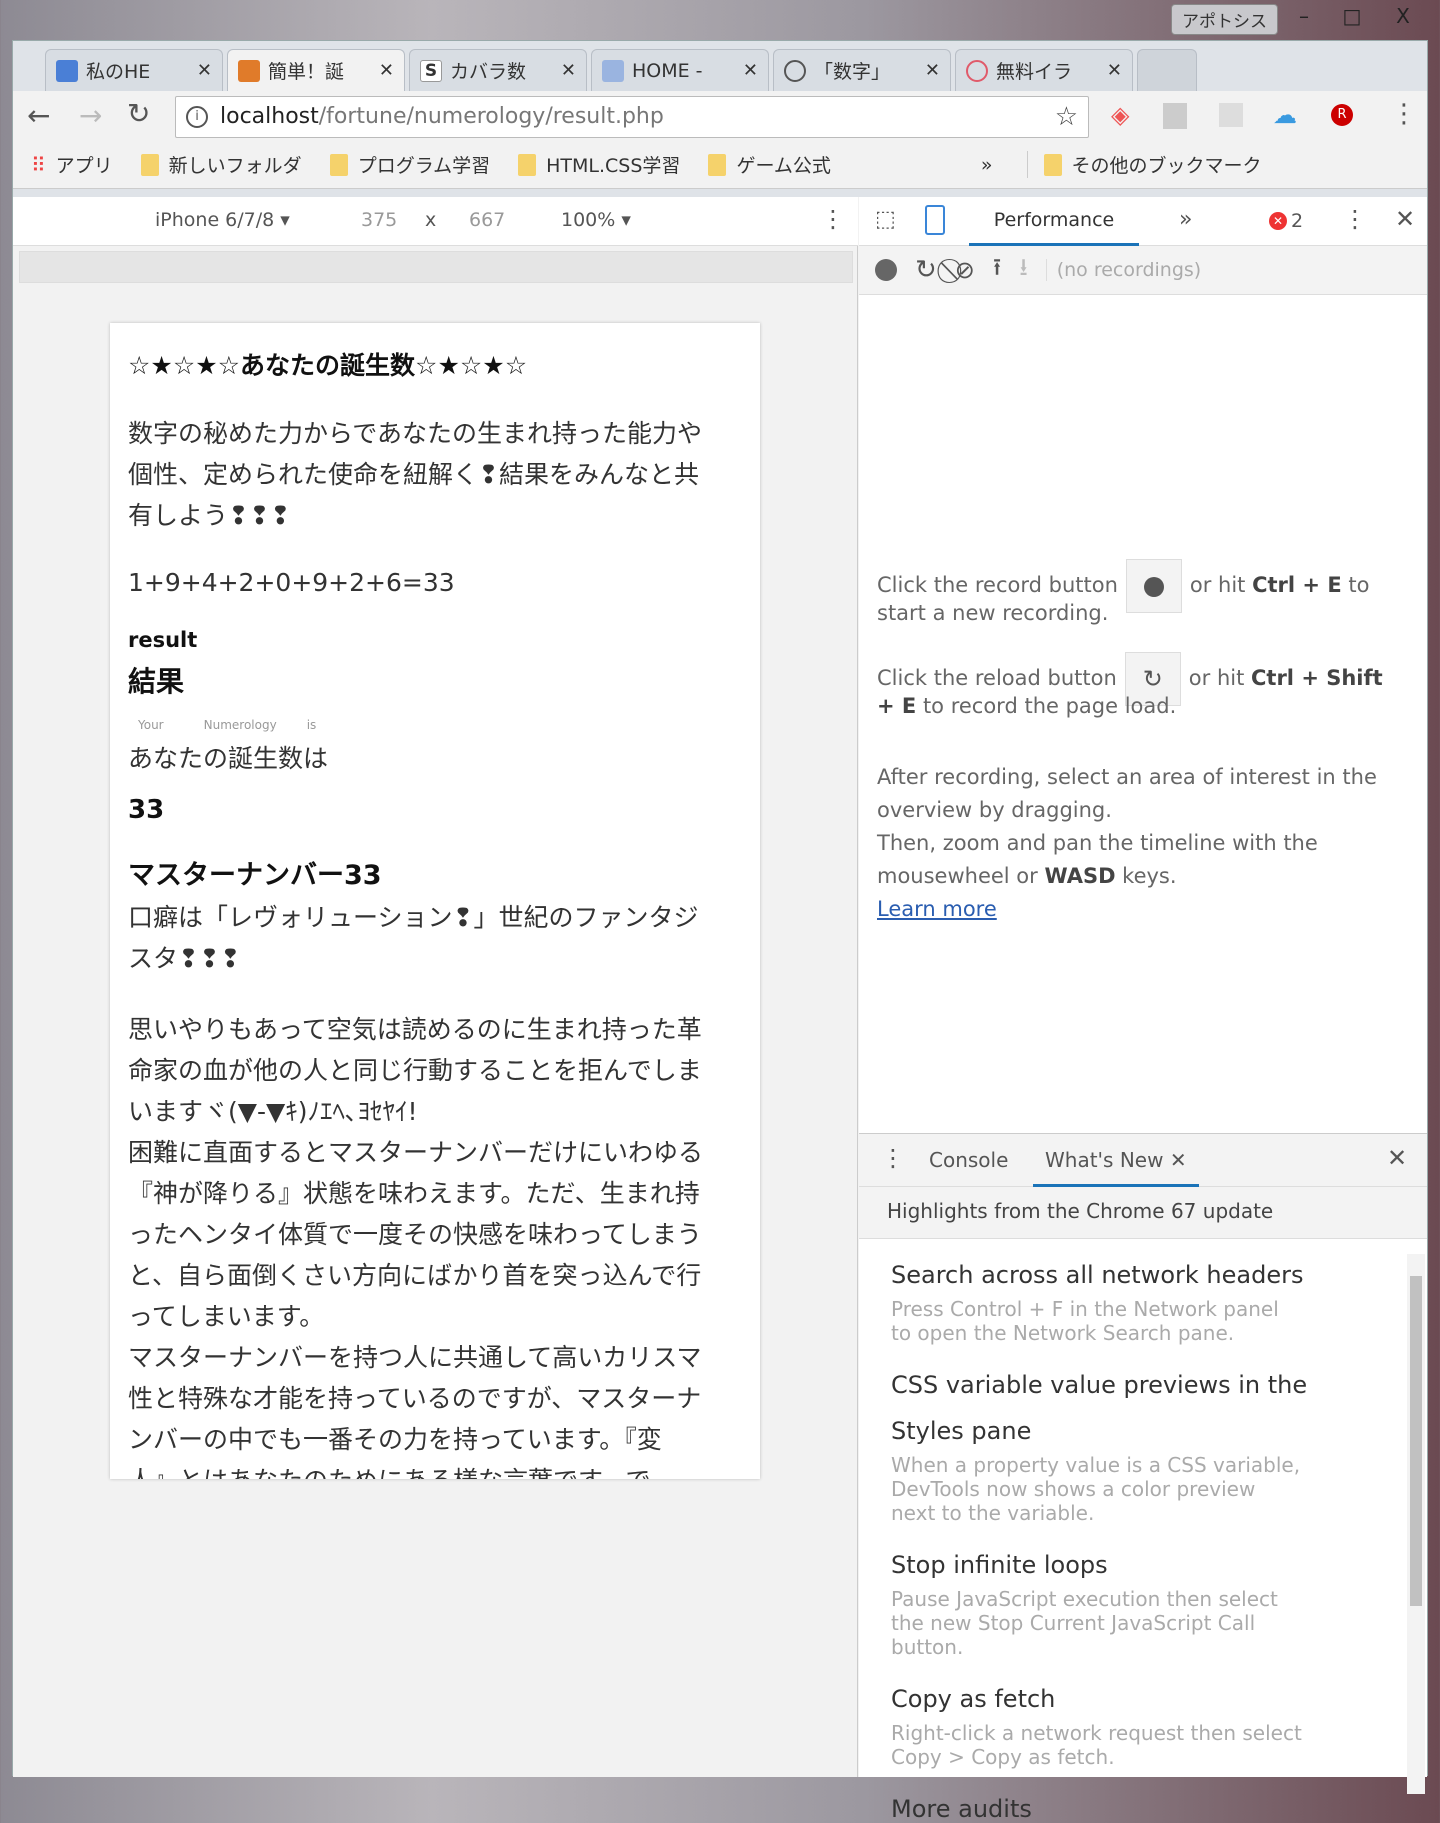  Describe the element at coordinates (415, 1234) in the screenshot. I see `body-line: ったヘンタイ体質で一度その快感を味わってしまう` at that location.